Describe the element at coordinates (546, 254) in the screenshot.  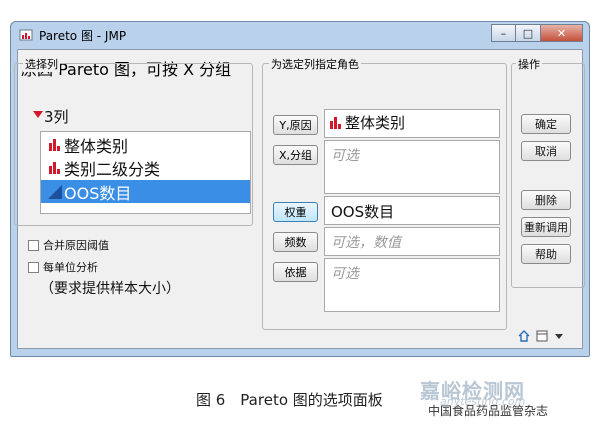
I see `help-button: 帮助` at that location.